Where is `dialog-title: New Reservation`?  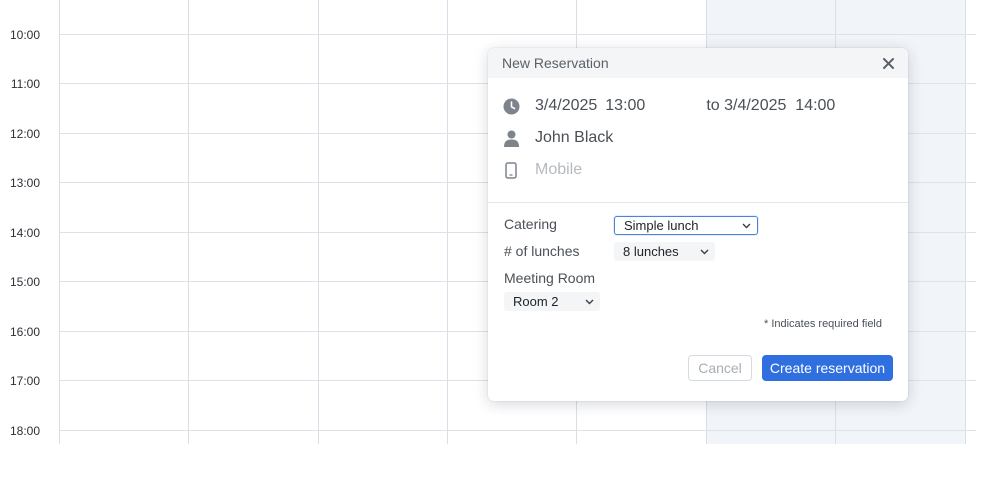
dialog-title: New Reservation is located at coordinates (555, 63).